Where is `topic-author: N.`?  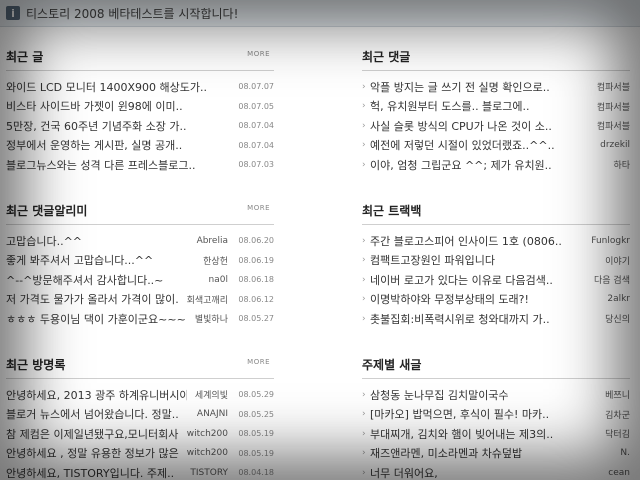 topic-author: N. is located at coordinates (625, 453).